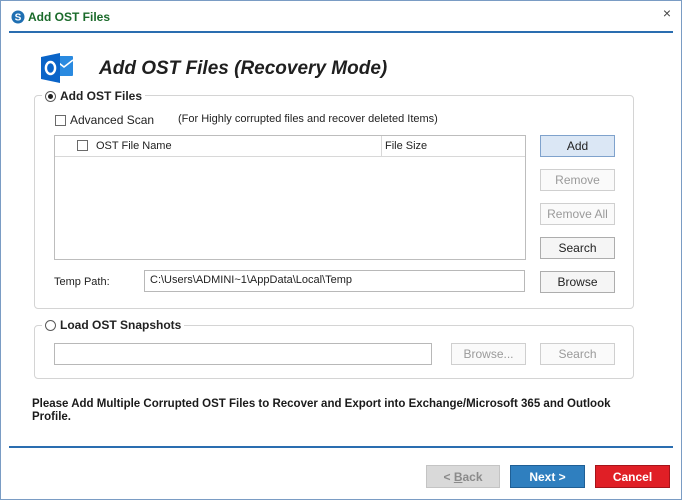 The height and width of the screenshot is (500, 682). Describe the element at coordinates (381, 146) in the screenshot. I see `column-divider` at that location.